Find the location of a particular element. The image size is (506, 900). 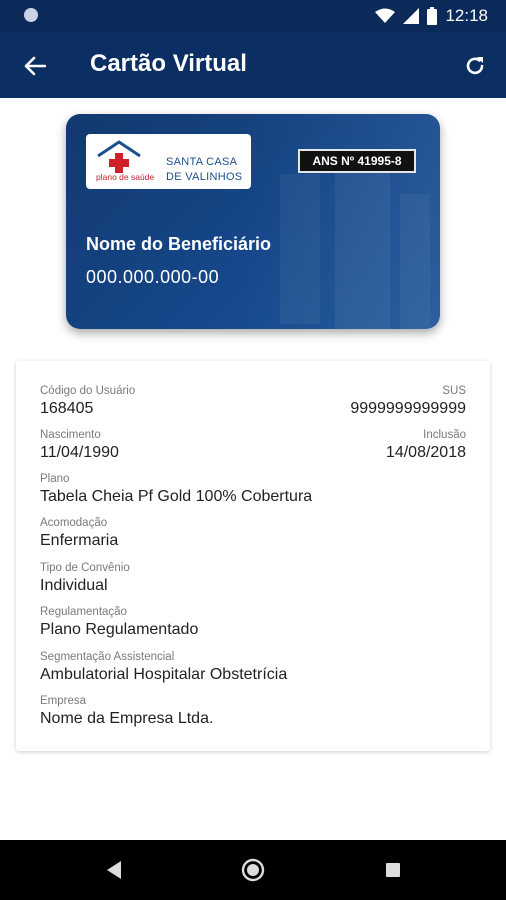

notification-dot-icon is located at coordinates (31, 15).